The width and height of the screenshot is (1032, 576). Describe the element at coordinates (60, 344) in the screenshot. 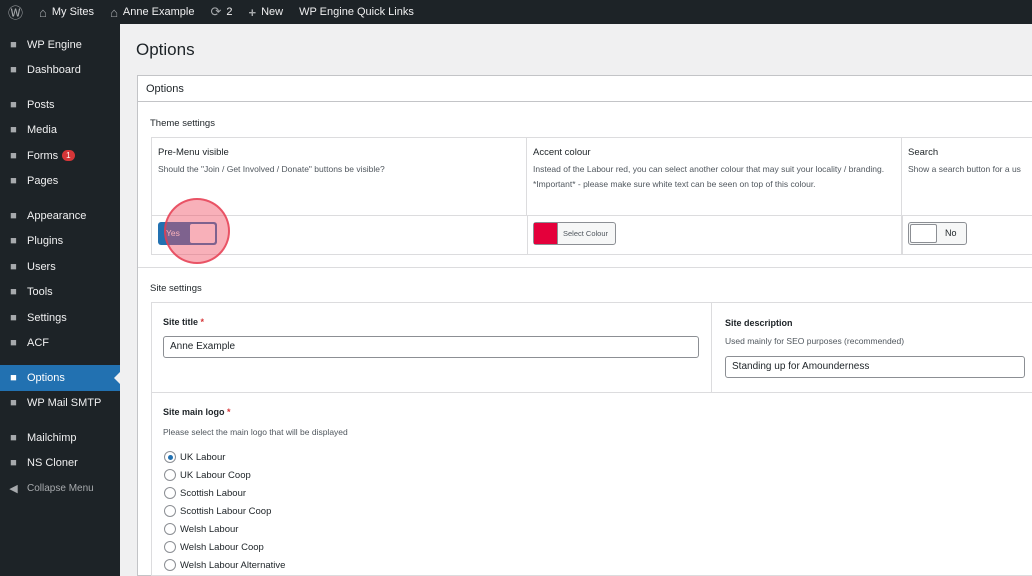

I see `sidebar-item-acf: ■ ACF` at that location.